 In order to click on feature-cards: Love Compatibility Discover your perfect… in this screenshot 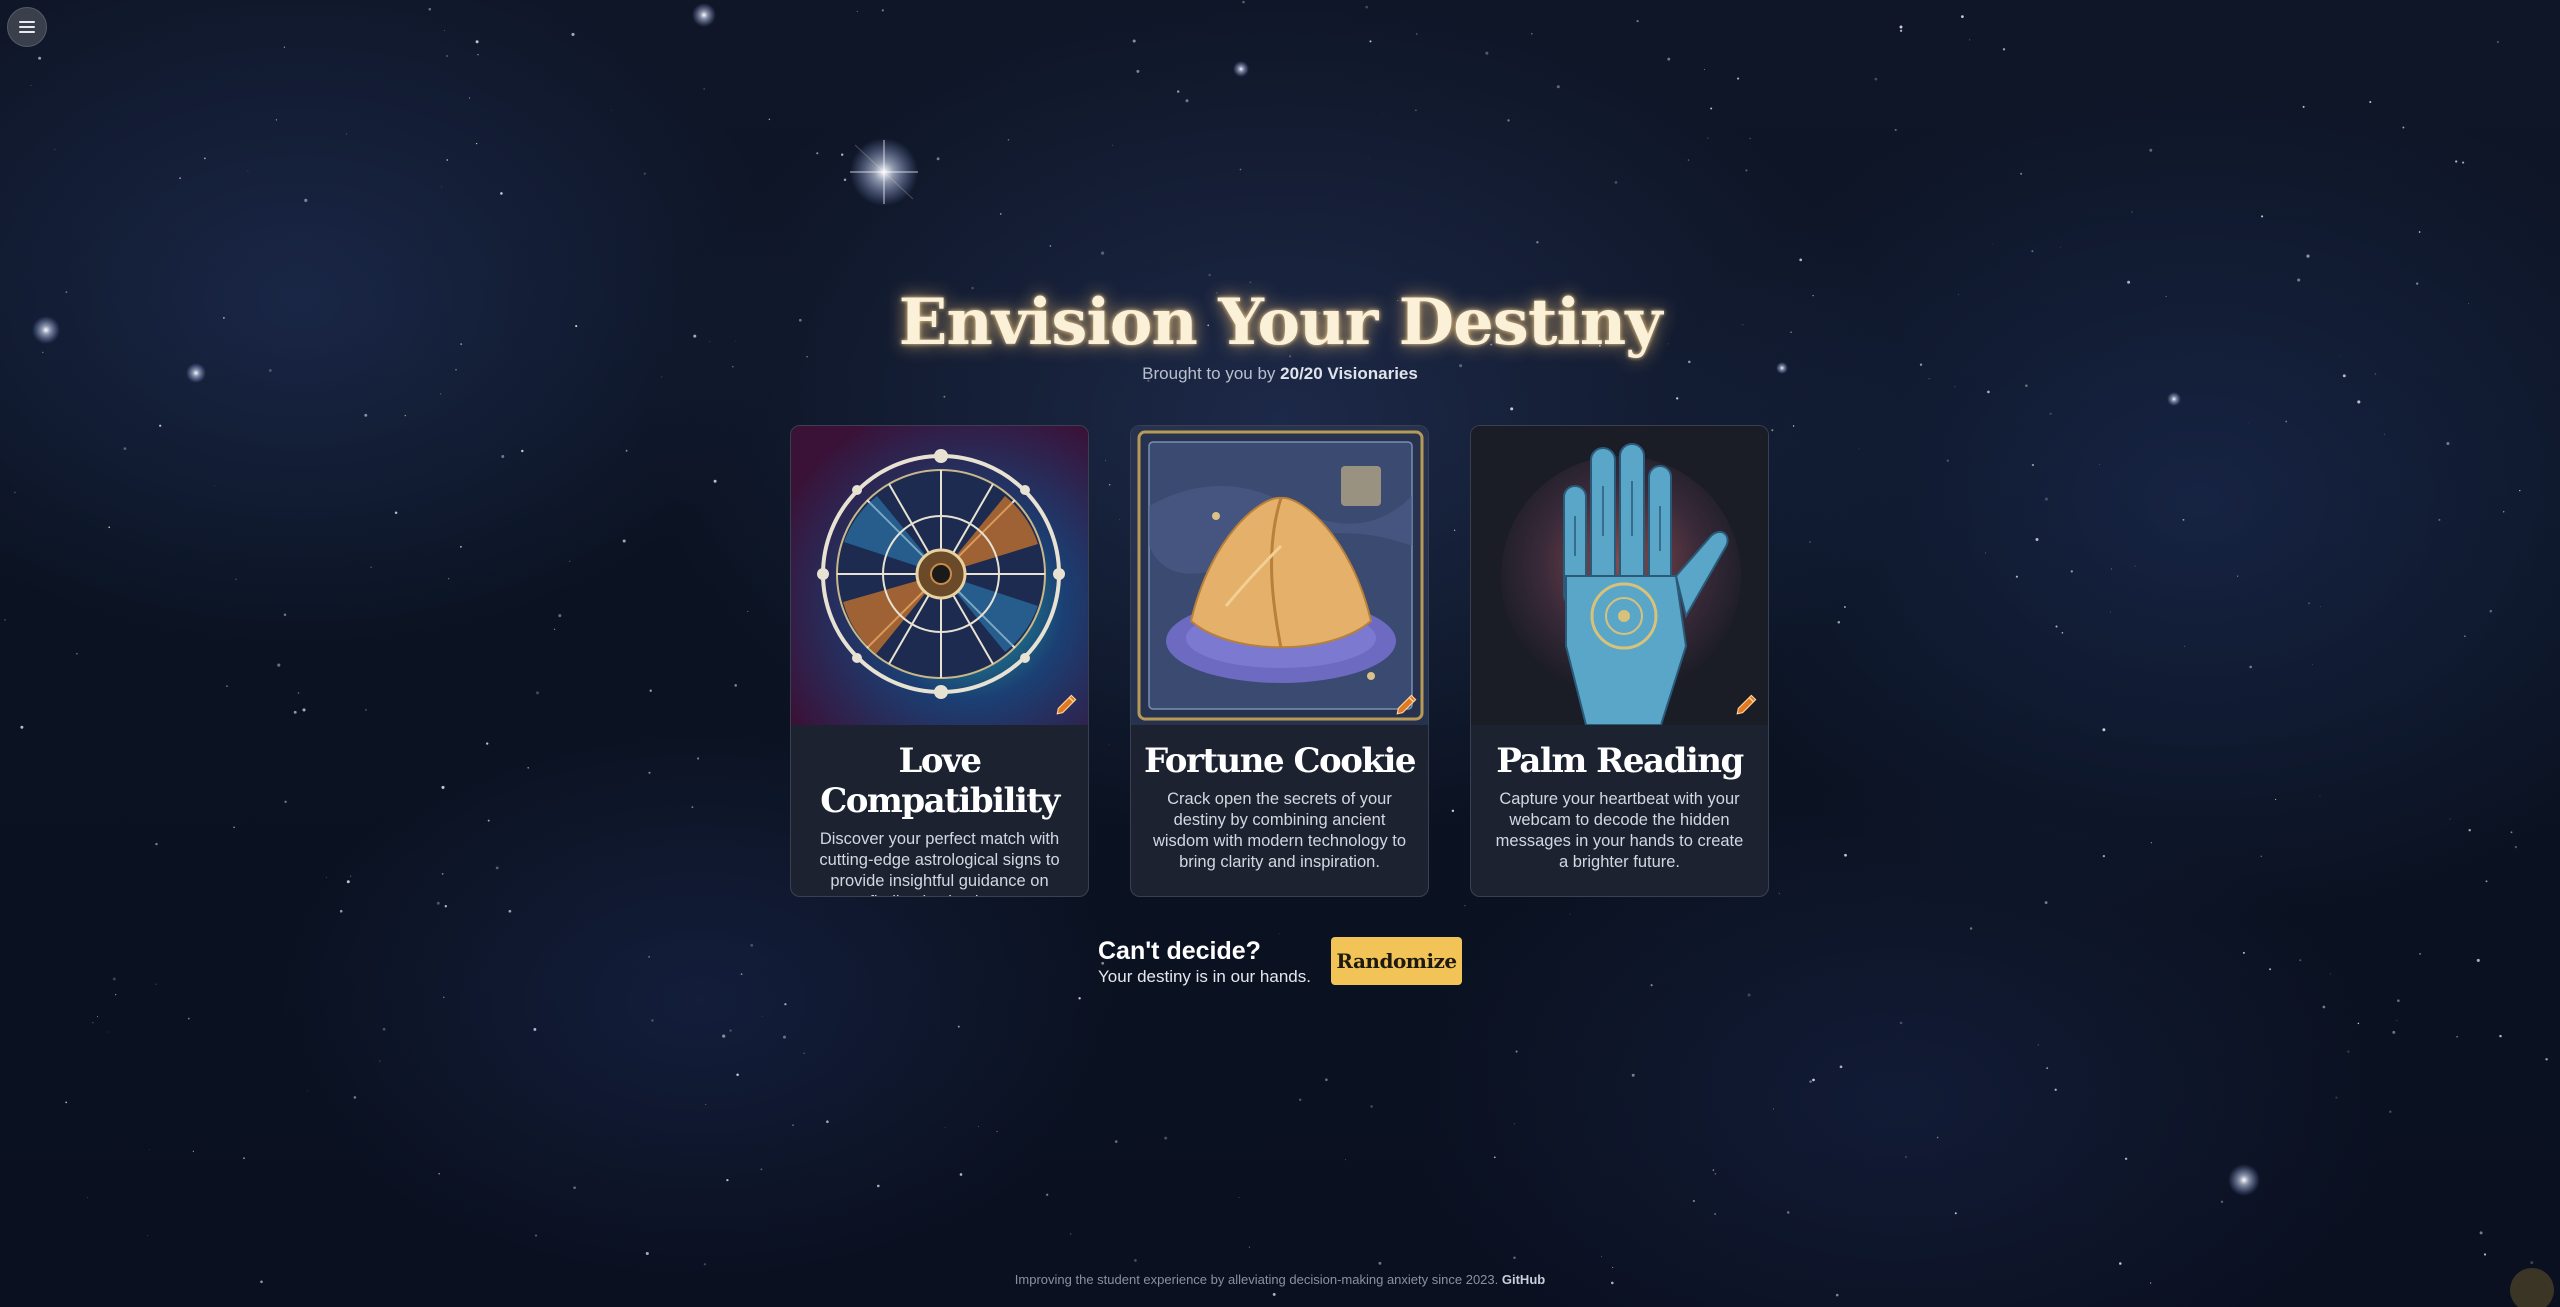, I will do `click(1280, 661)`.